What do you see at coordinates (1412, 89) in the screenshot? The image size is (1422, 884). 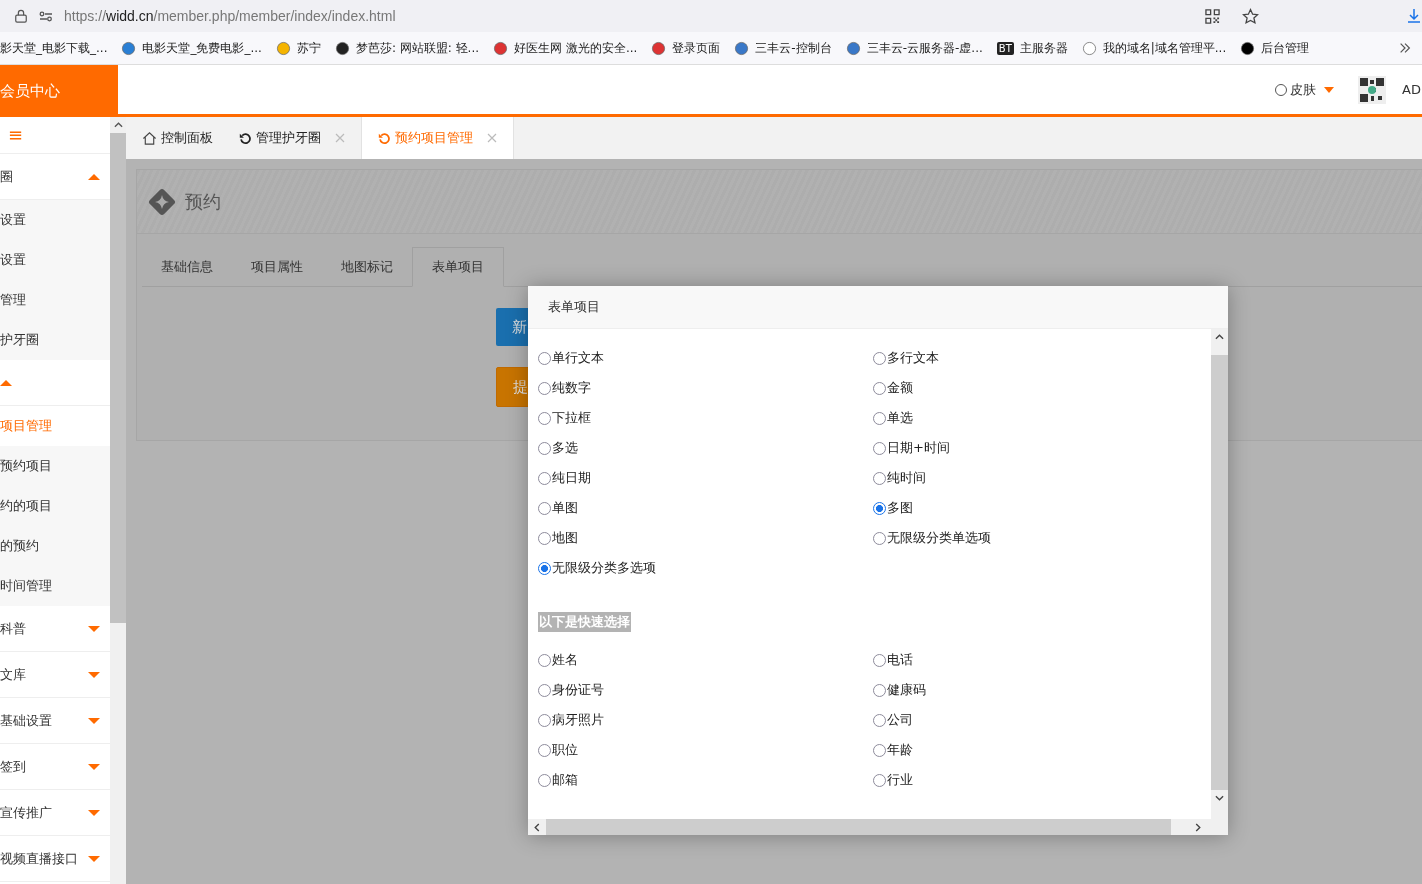 I see `user-name: AD` at bounding box center [1412, 89].